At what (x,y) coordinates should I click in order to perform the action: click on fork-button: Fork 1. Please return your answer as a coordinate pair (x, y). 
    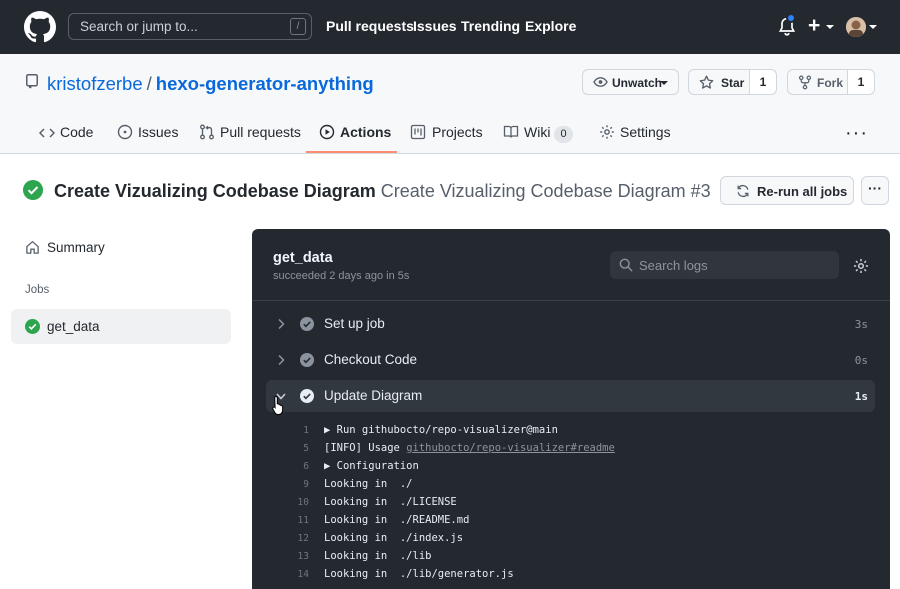
    Looking at the image, I should click on (831, 82).